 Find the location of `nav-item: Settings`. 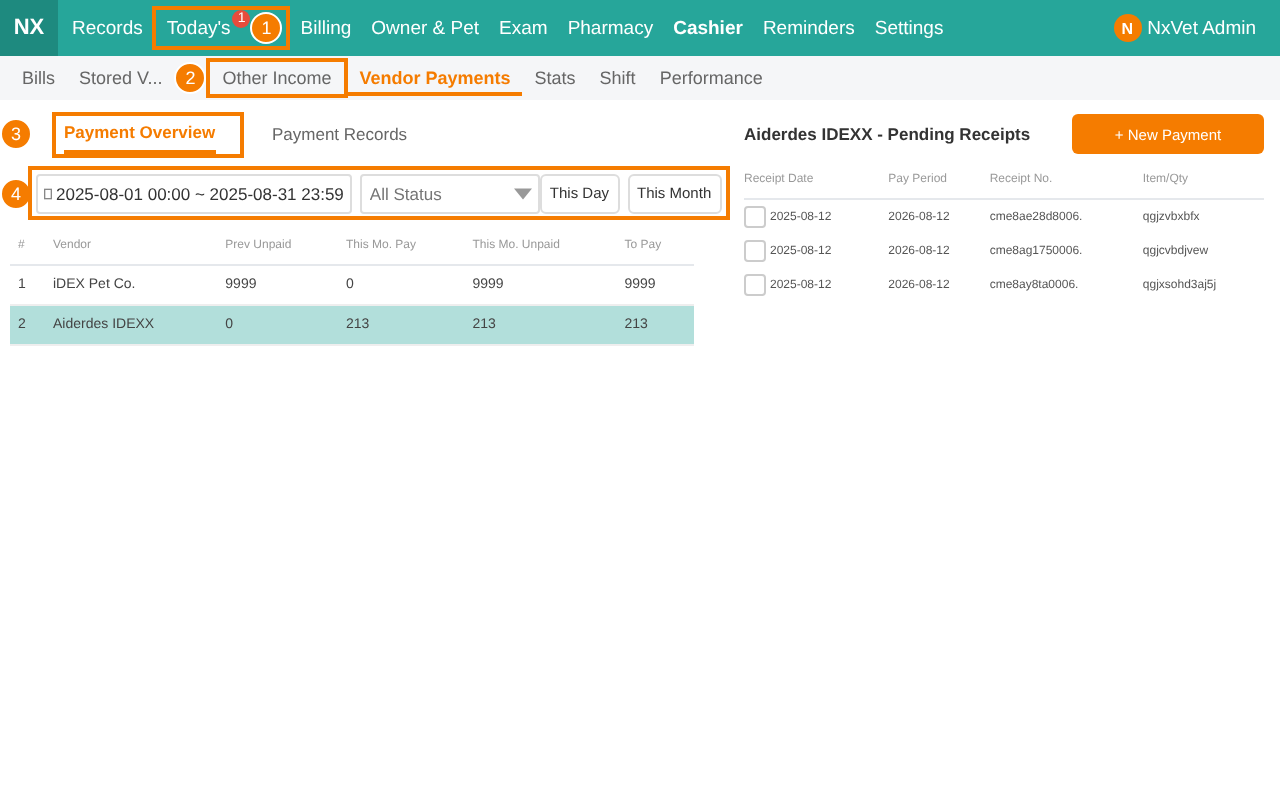

nav-item: Settings is located at coordinates (909, 28).